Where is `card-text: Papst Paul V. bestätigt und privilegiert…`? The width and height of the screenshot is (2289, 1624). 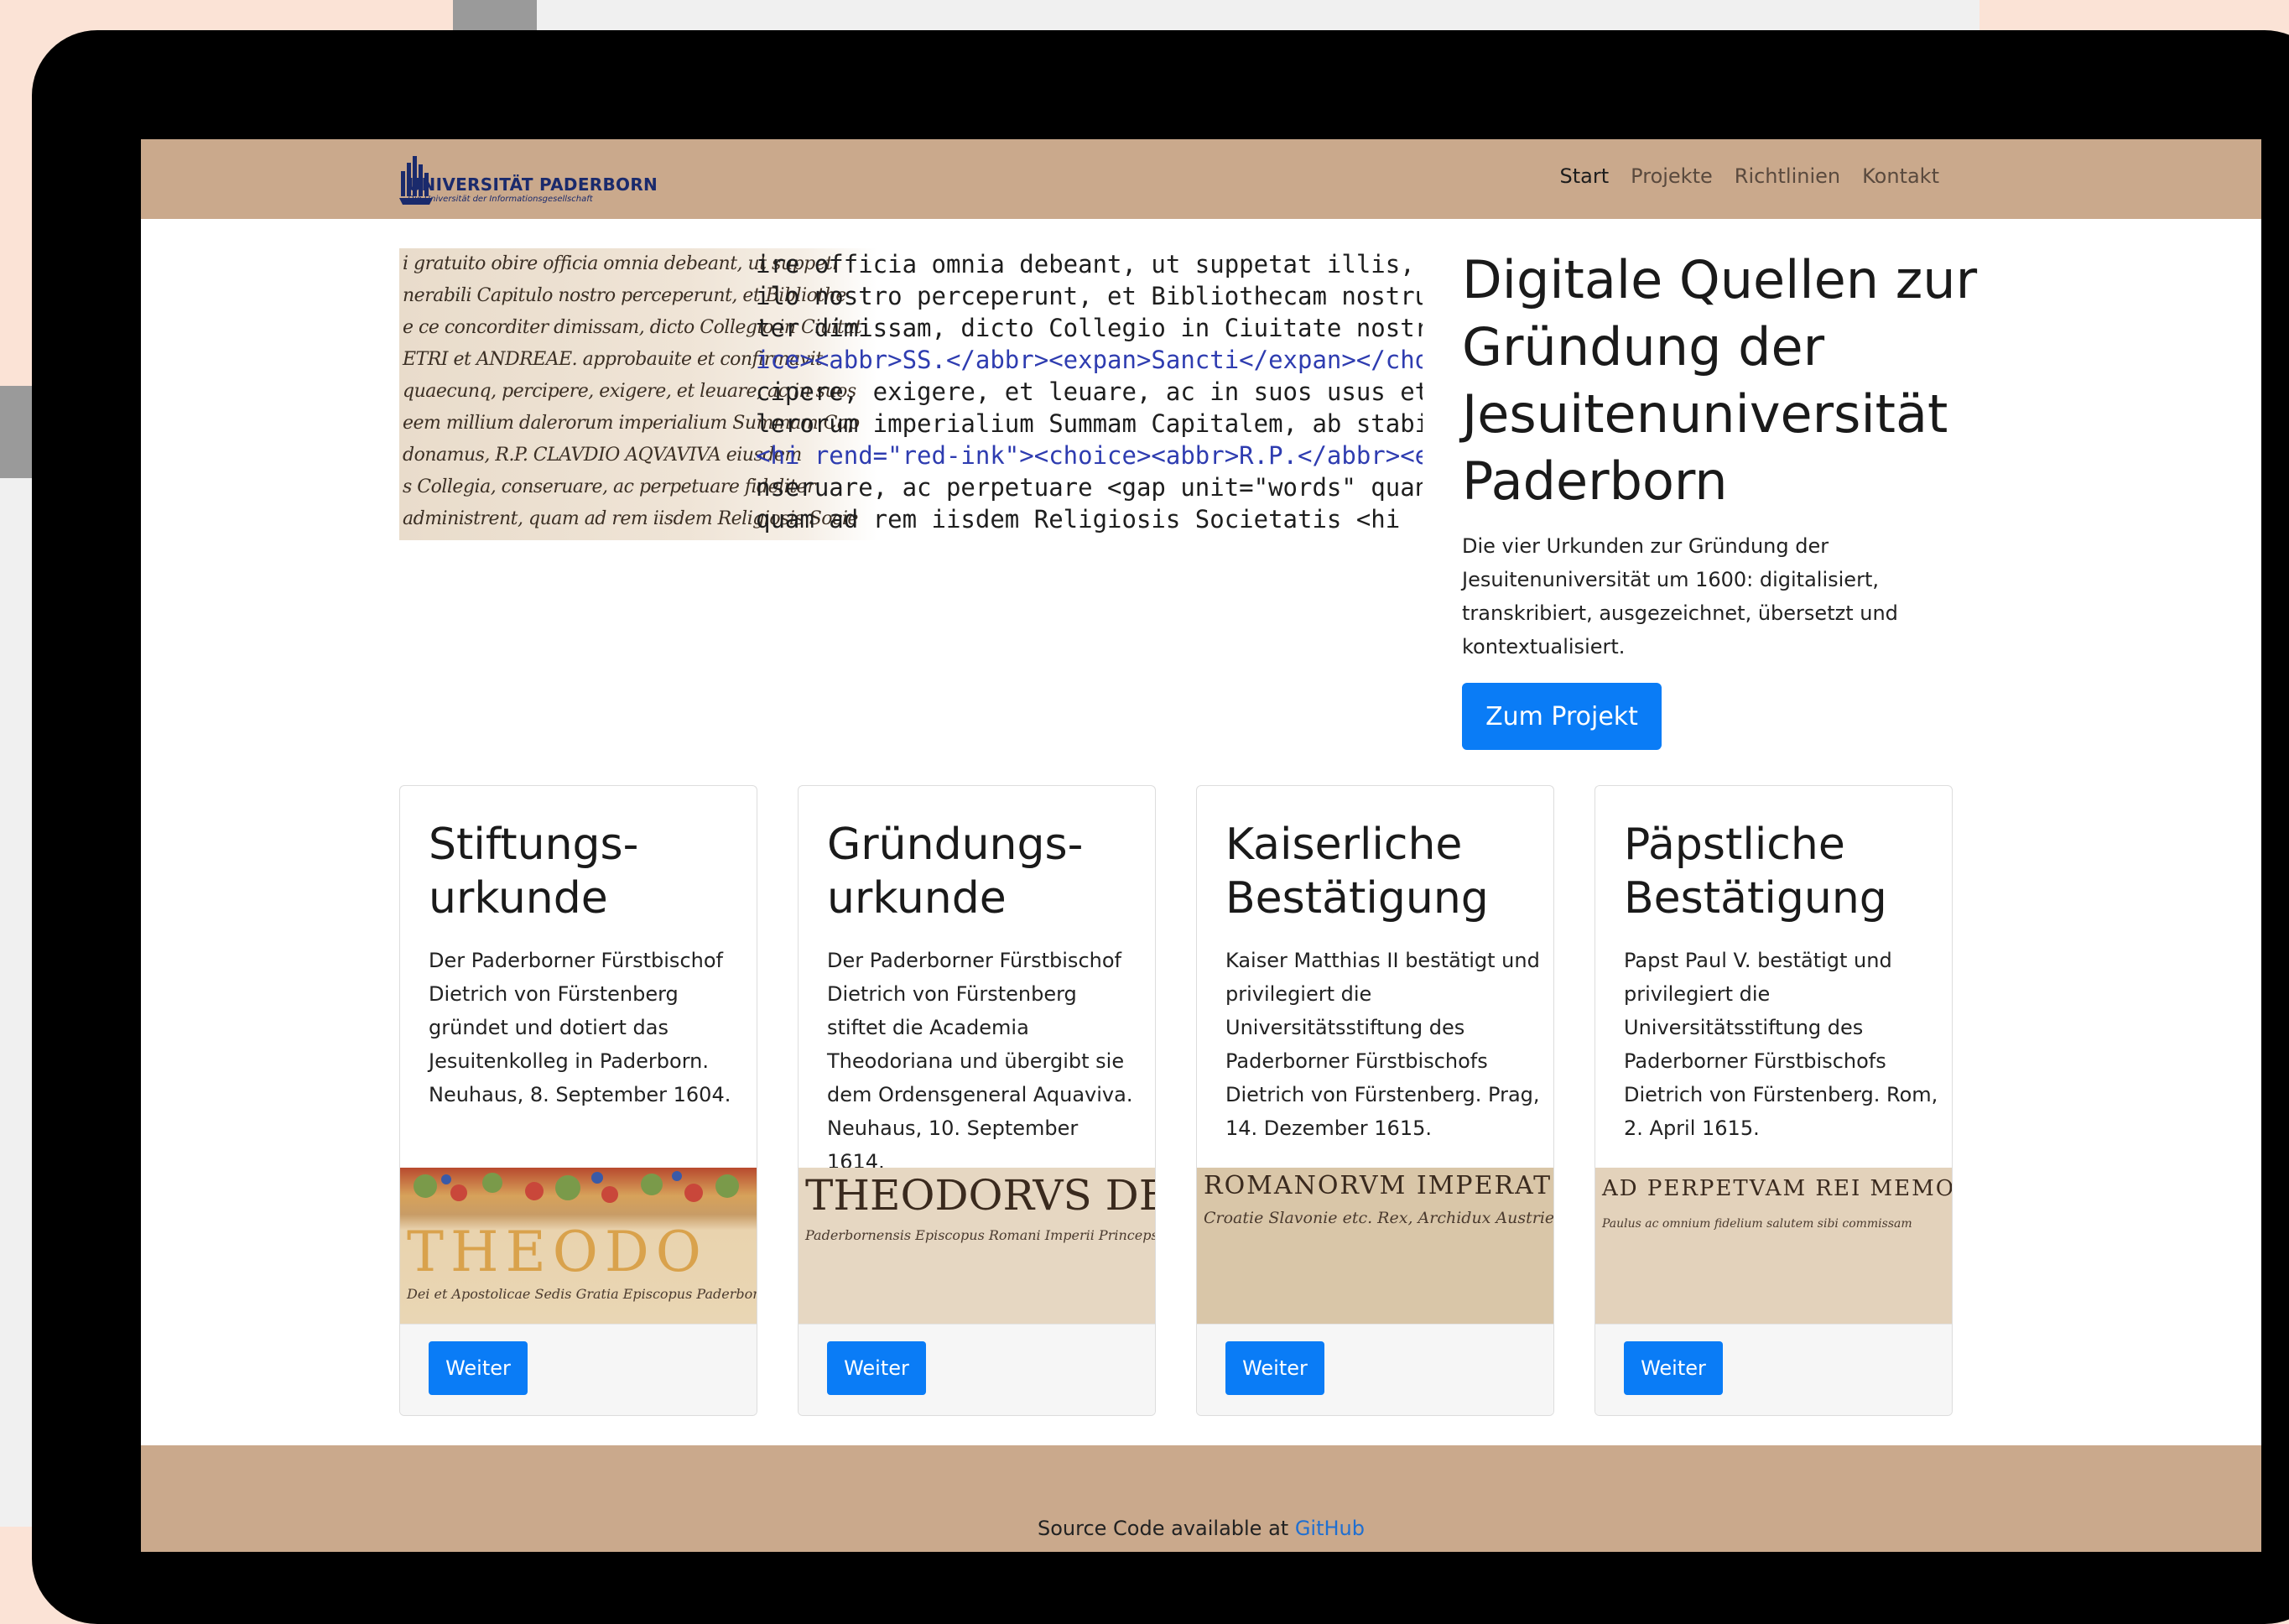 card-text: Papst Paul V. bestätigt und privilegiert… is located at coordinates (1781, 1044).